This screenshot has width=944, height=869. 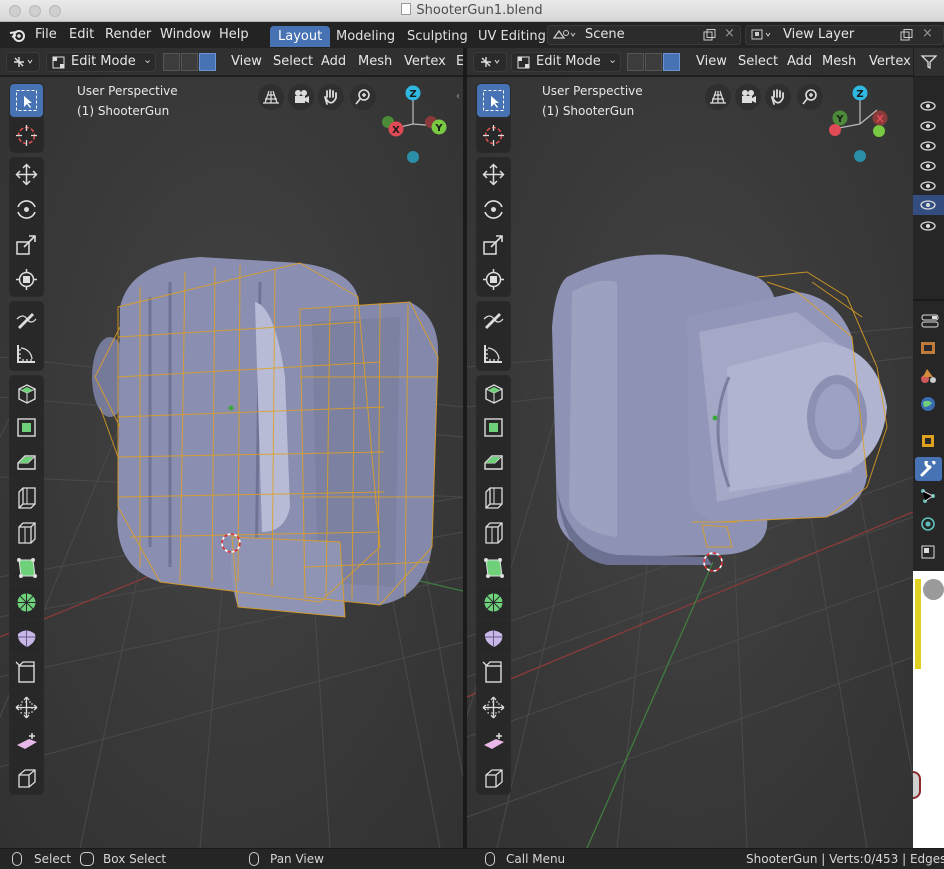 I want to click on menu-file: File, so click(x=46, y=34).